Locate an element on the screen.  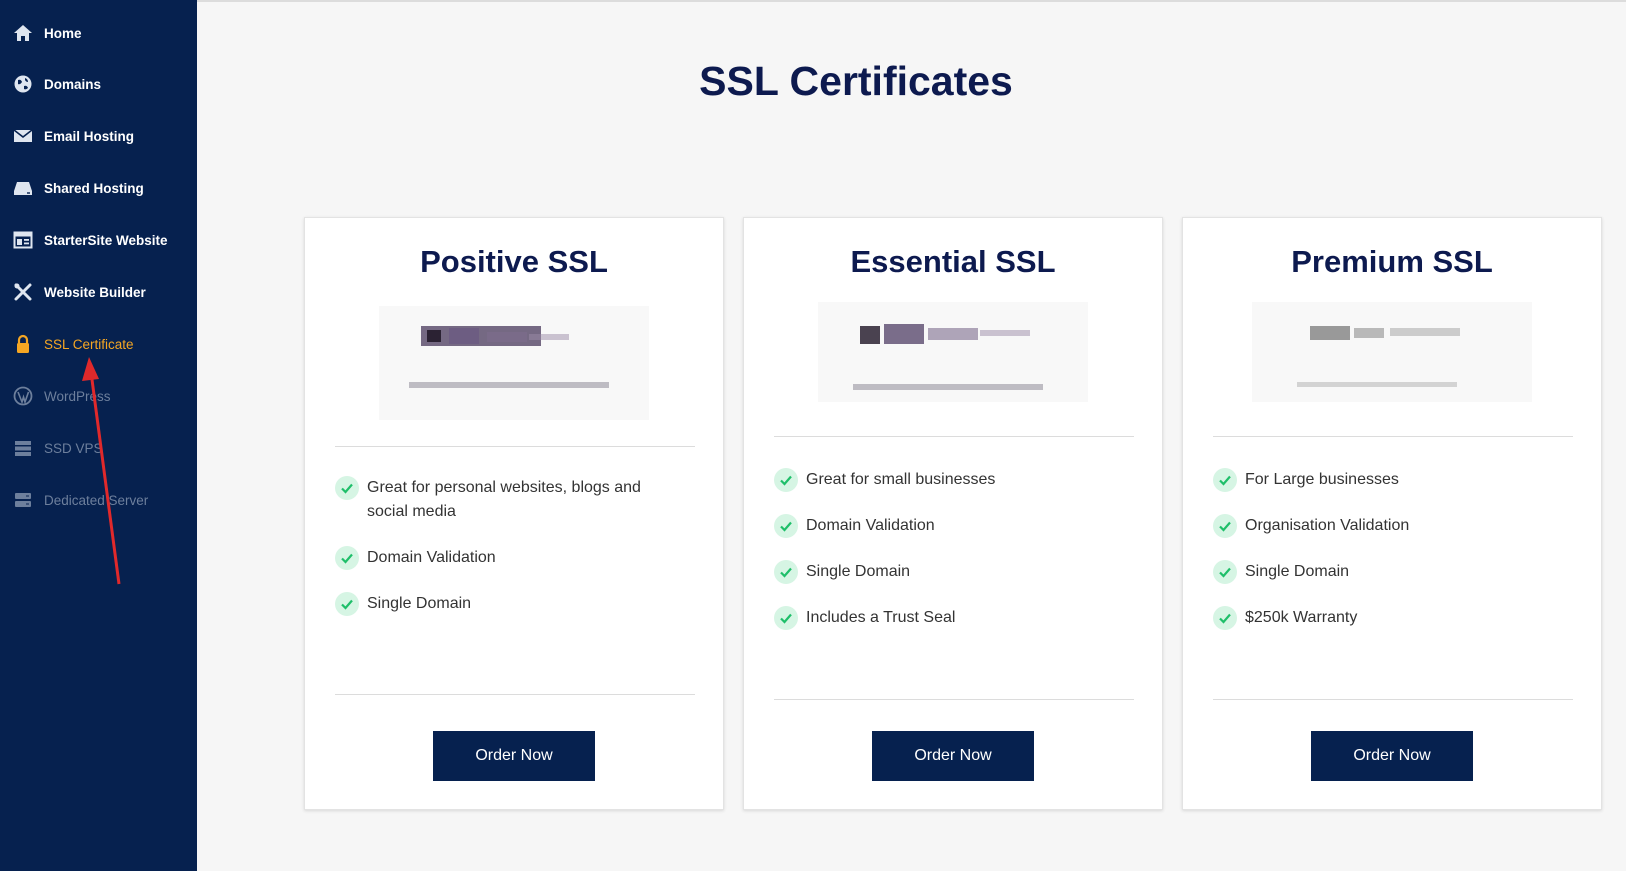
feature-item: Organisation Validation is located at coordinates (1385, 526).